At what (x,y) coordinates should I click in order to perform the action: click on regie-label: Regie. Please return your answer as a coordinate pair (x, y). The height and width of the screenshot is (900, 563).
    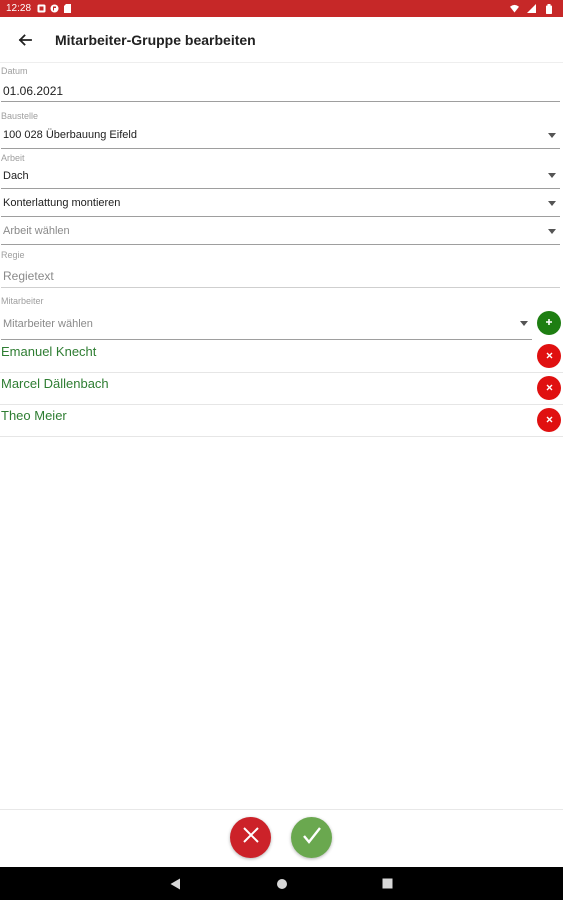
    Looking at the image, I should click on (13, 255).